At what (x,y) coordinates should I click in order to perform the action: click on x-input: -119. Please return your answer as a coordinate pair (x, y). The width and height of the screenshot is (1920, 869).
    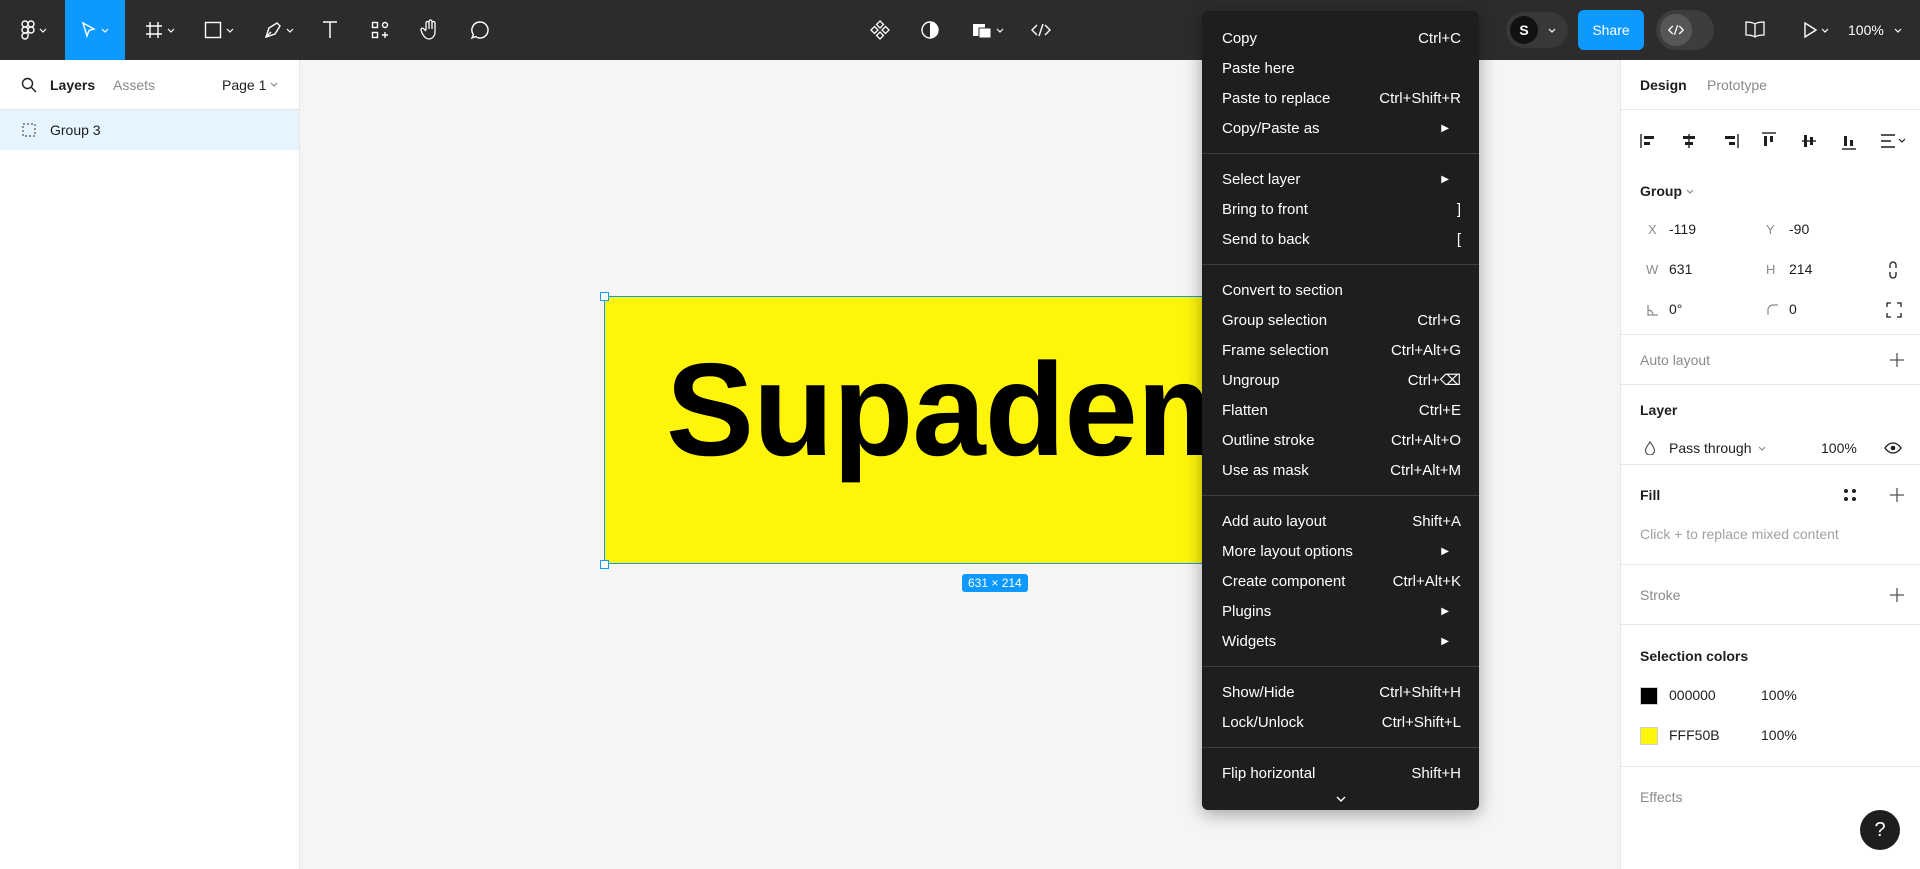
    Looking at the image, I should click on (1682, 229).